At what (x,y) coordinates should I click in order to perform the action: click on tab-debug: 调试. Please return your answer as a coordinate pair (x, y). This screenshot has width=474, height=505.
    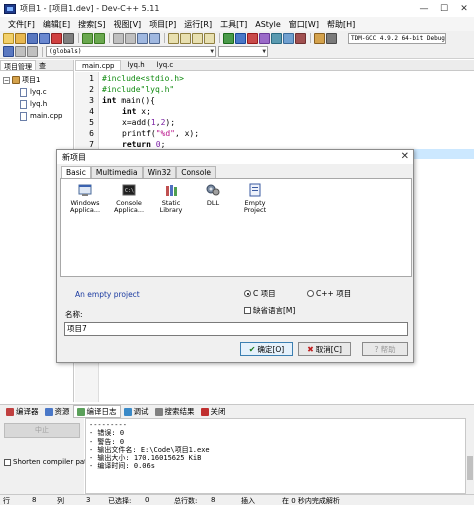
    Looking at the image, I should click on (136, 411).